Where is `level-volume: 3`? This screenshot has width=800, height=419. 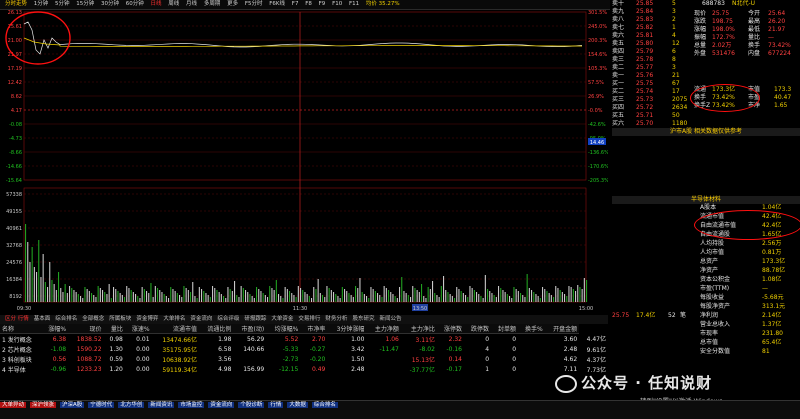
level-volume: 3 is located at coordinates (674, 11).